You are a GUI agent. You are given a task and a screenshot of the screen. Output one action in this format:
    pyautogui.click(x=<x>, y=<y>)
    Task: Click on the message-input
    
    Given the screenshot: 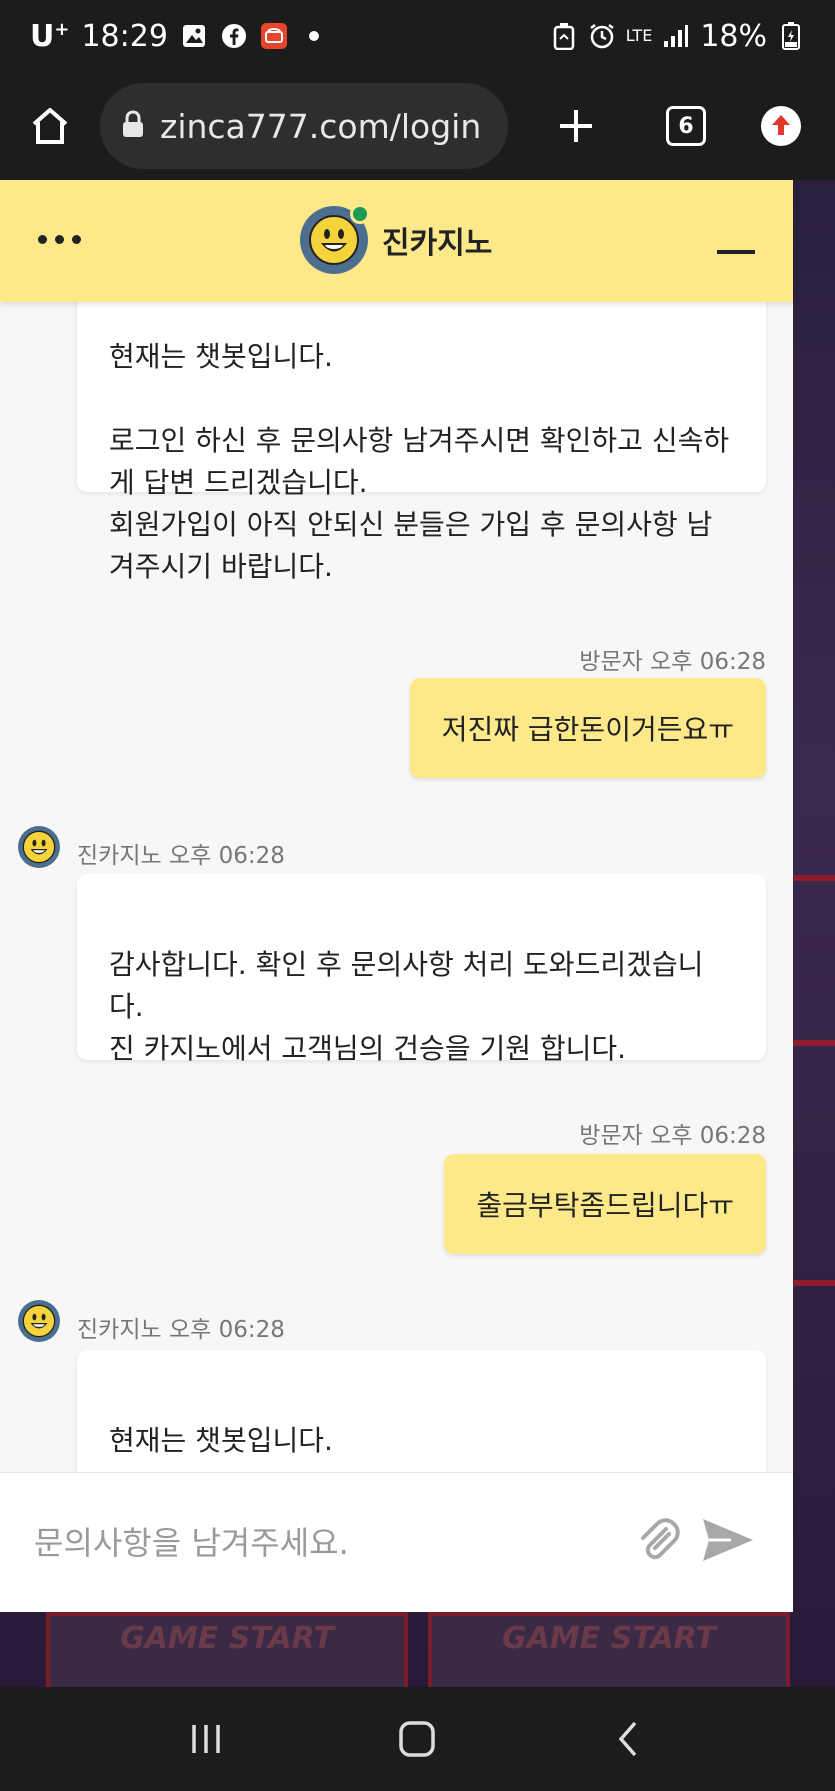 What is the action you would take?
    pyautogui.click(x=314, y=1542)
    